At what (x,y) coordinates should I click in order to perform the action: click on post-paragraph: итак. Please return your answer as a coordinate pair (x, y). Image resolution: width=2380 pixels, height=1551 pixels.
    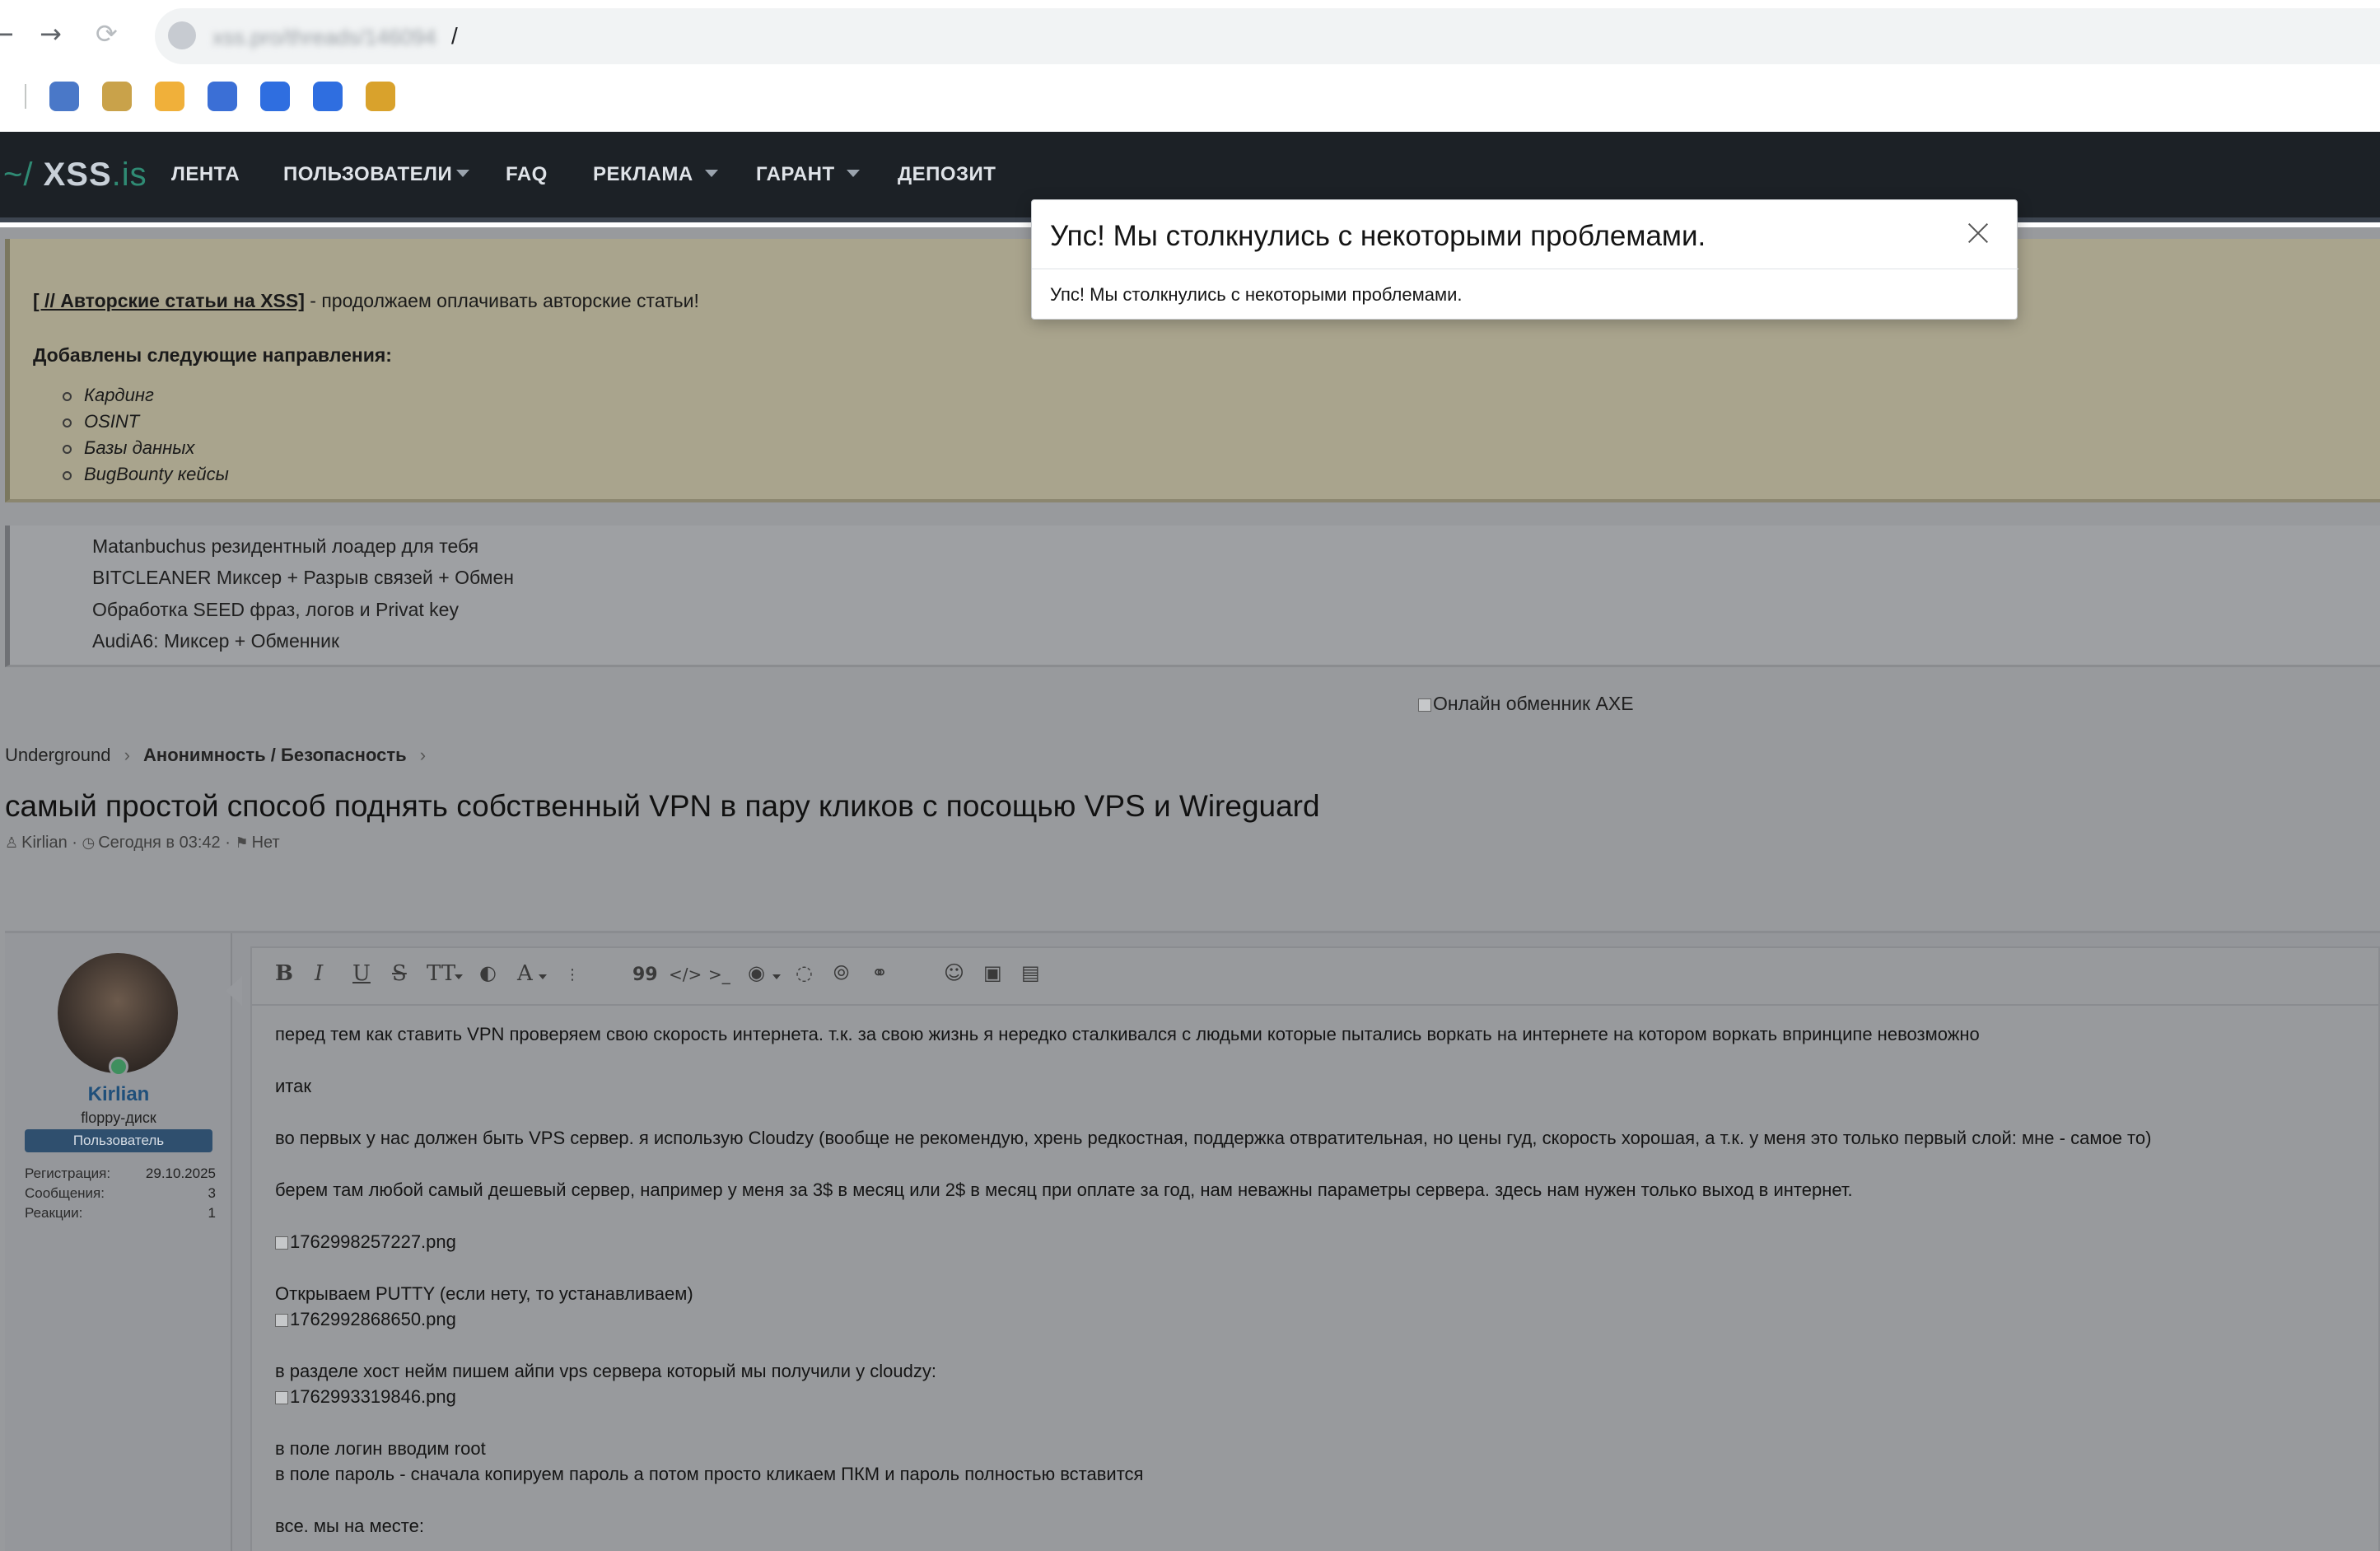
    Looking at the image, I should click on (293, 1086).